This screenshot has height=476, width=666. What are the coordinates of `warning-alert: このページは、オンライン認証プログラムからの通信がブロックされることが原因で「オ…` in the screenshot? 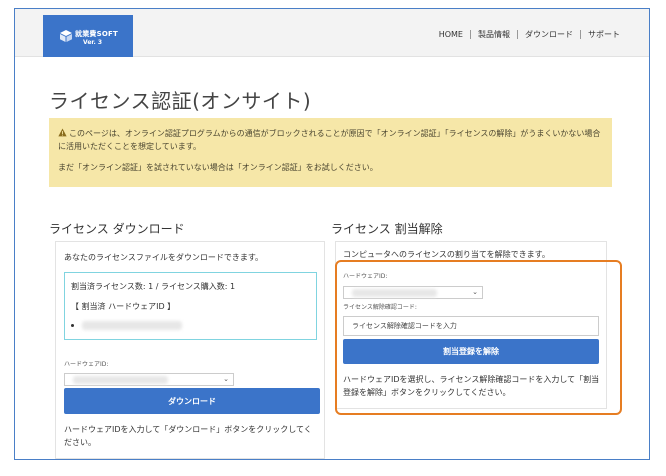 It's located at (330, 152).